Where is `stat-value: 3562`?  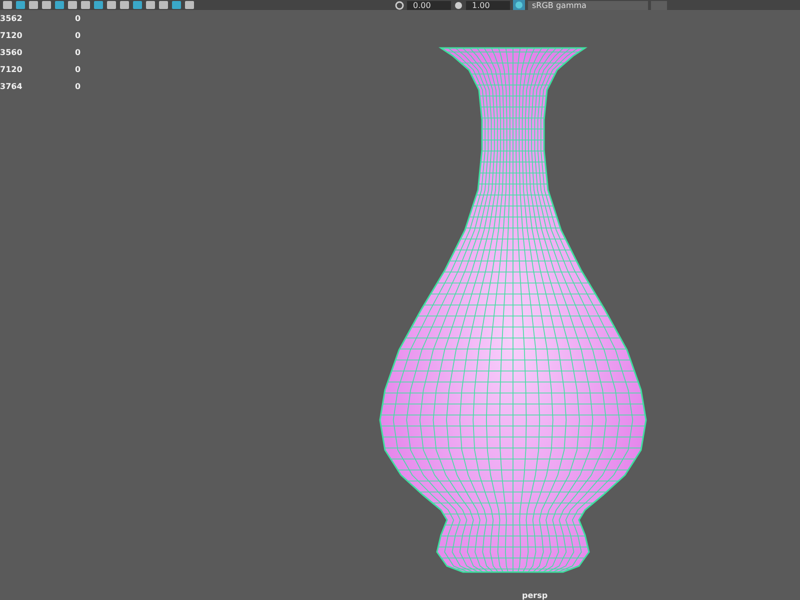 stat-value: 3562 is located at coordinates (12, 18).